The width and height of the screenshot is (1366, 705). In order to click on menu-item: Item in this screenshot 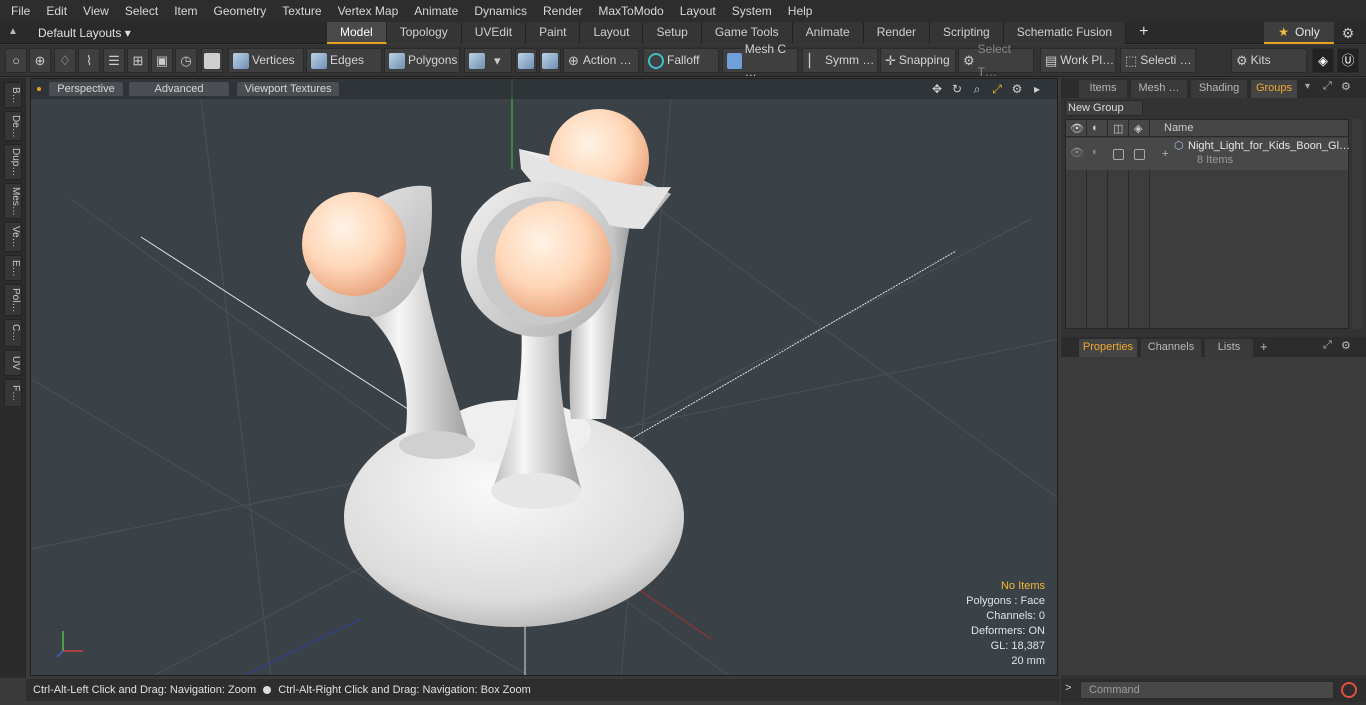, I will do `click(185, 11)`.